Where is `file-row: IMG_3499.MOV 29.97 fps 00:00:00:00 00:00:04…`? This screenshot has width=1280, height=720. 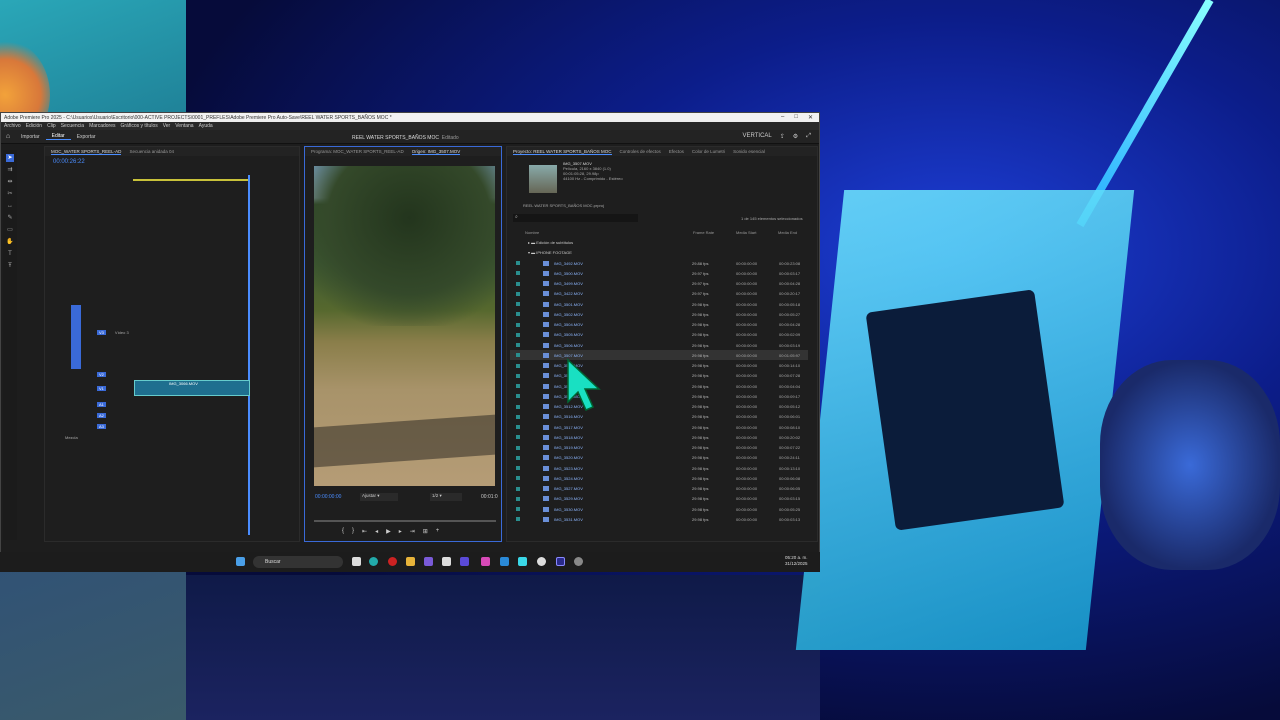 file-row: IMG_3499.MOV 29.97 fps 00:00:00:00 00:00:04… is located at coordinates (659, 284).